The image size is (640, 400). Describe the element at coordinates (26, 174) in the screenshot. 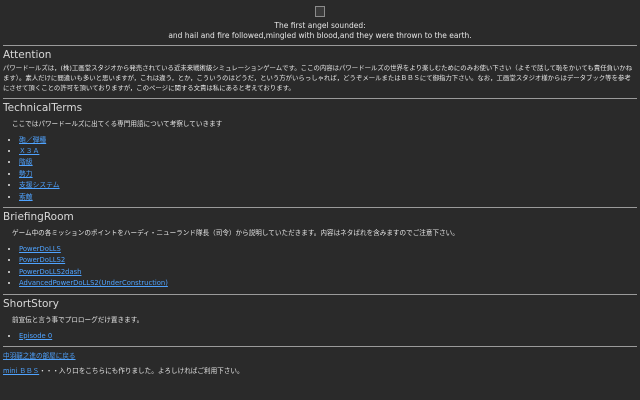

I see `link-faction: 勢力` at that location.